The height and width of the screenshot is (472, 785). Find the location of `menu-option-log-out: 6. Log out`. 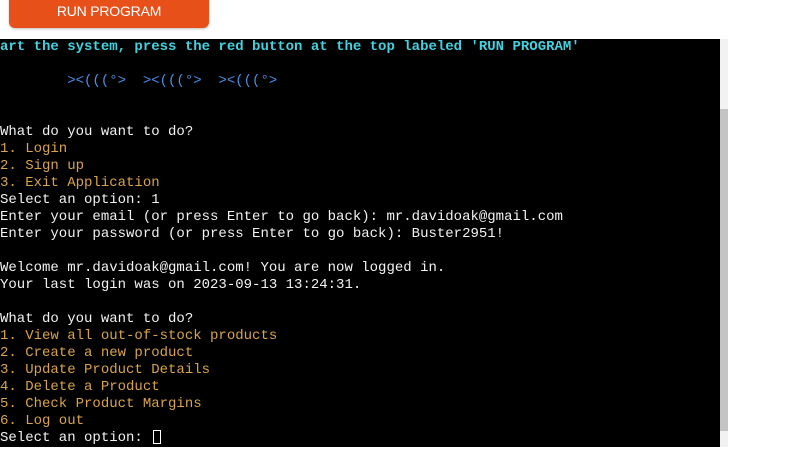

menu-option-log-out: 6. Log out is located at coordinates (42, 421).